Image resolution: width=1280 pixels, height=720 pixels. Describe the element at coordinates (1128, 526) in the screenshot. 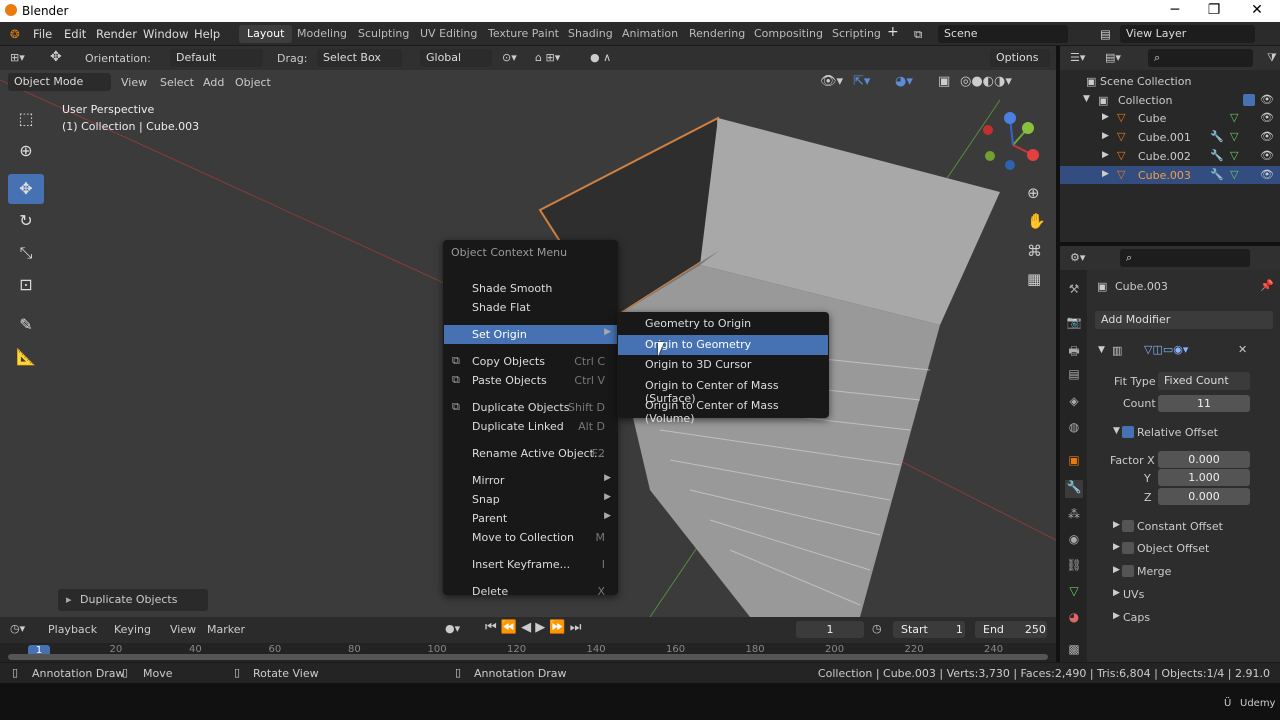

I see `constant-offset-checkbox` at that location.